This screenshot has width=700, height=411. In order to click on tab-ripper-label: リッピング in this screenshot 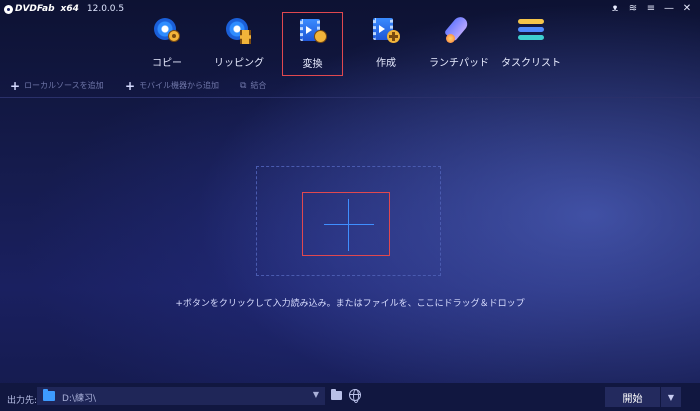, I will do `click(239, 63)`.